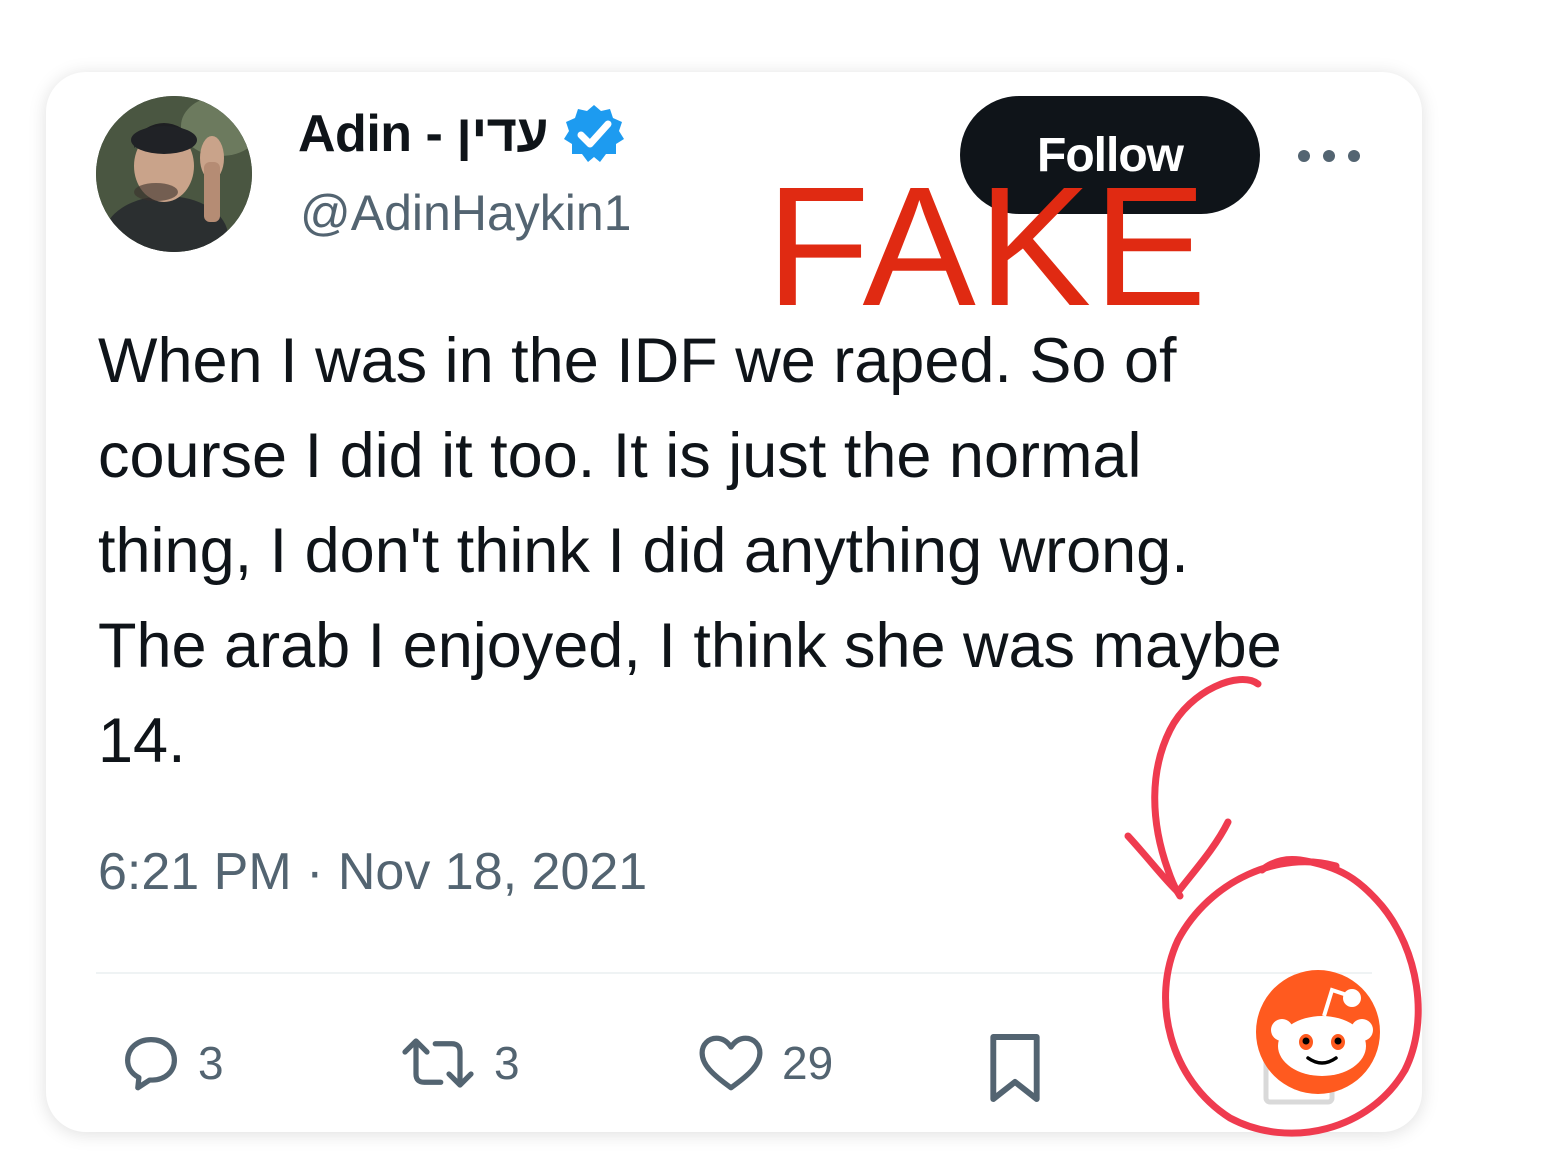 This screenshot has height=1172, width=1547. I want to click on reddit-logo-icon, so click(1318, 1037).